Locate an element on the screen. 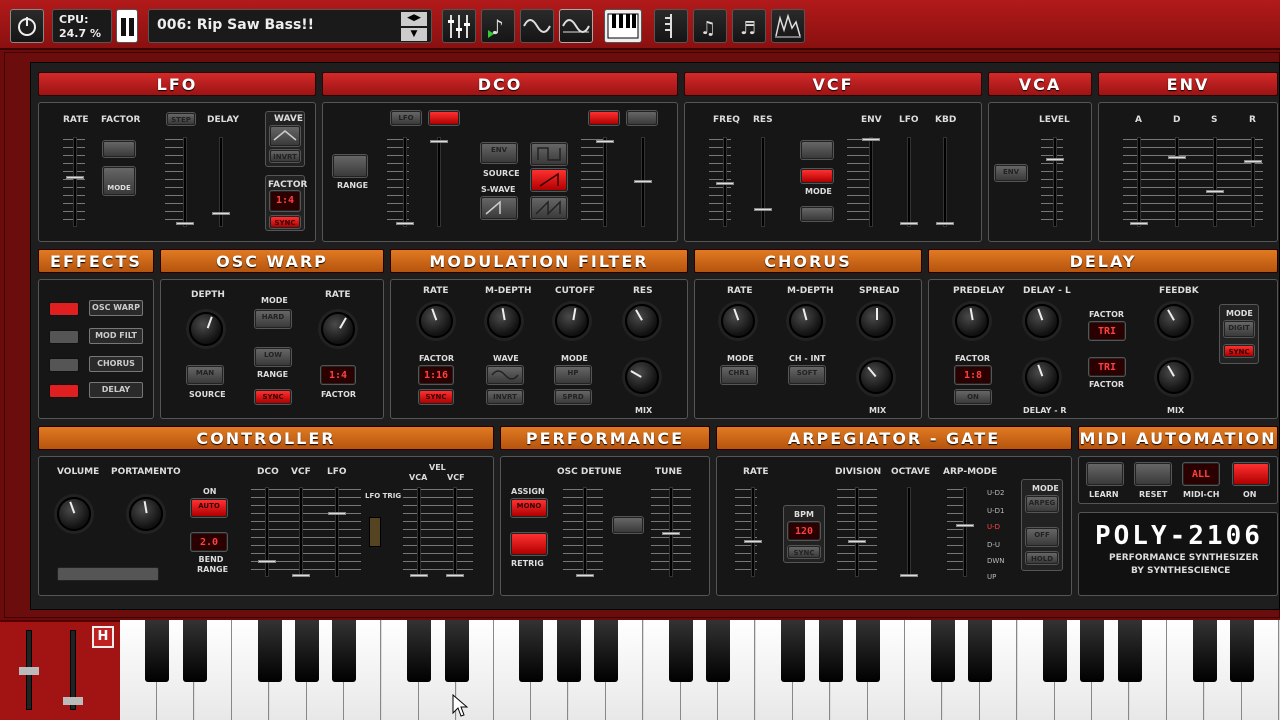  midi-reset-button is located at coordinates (1153, 474).